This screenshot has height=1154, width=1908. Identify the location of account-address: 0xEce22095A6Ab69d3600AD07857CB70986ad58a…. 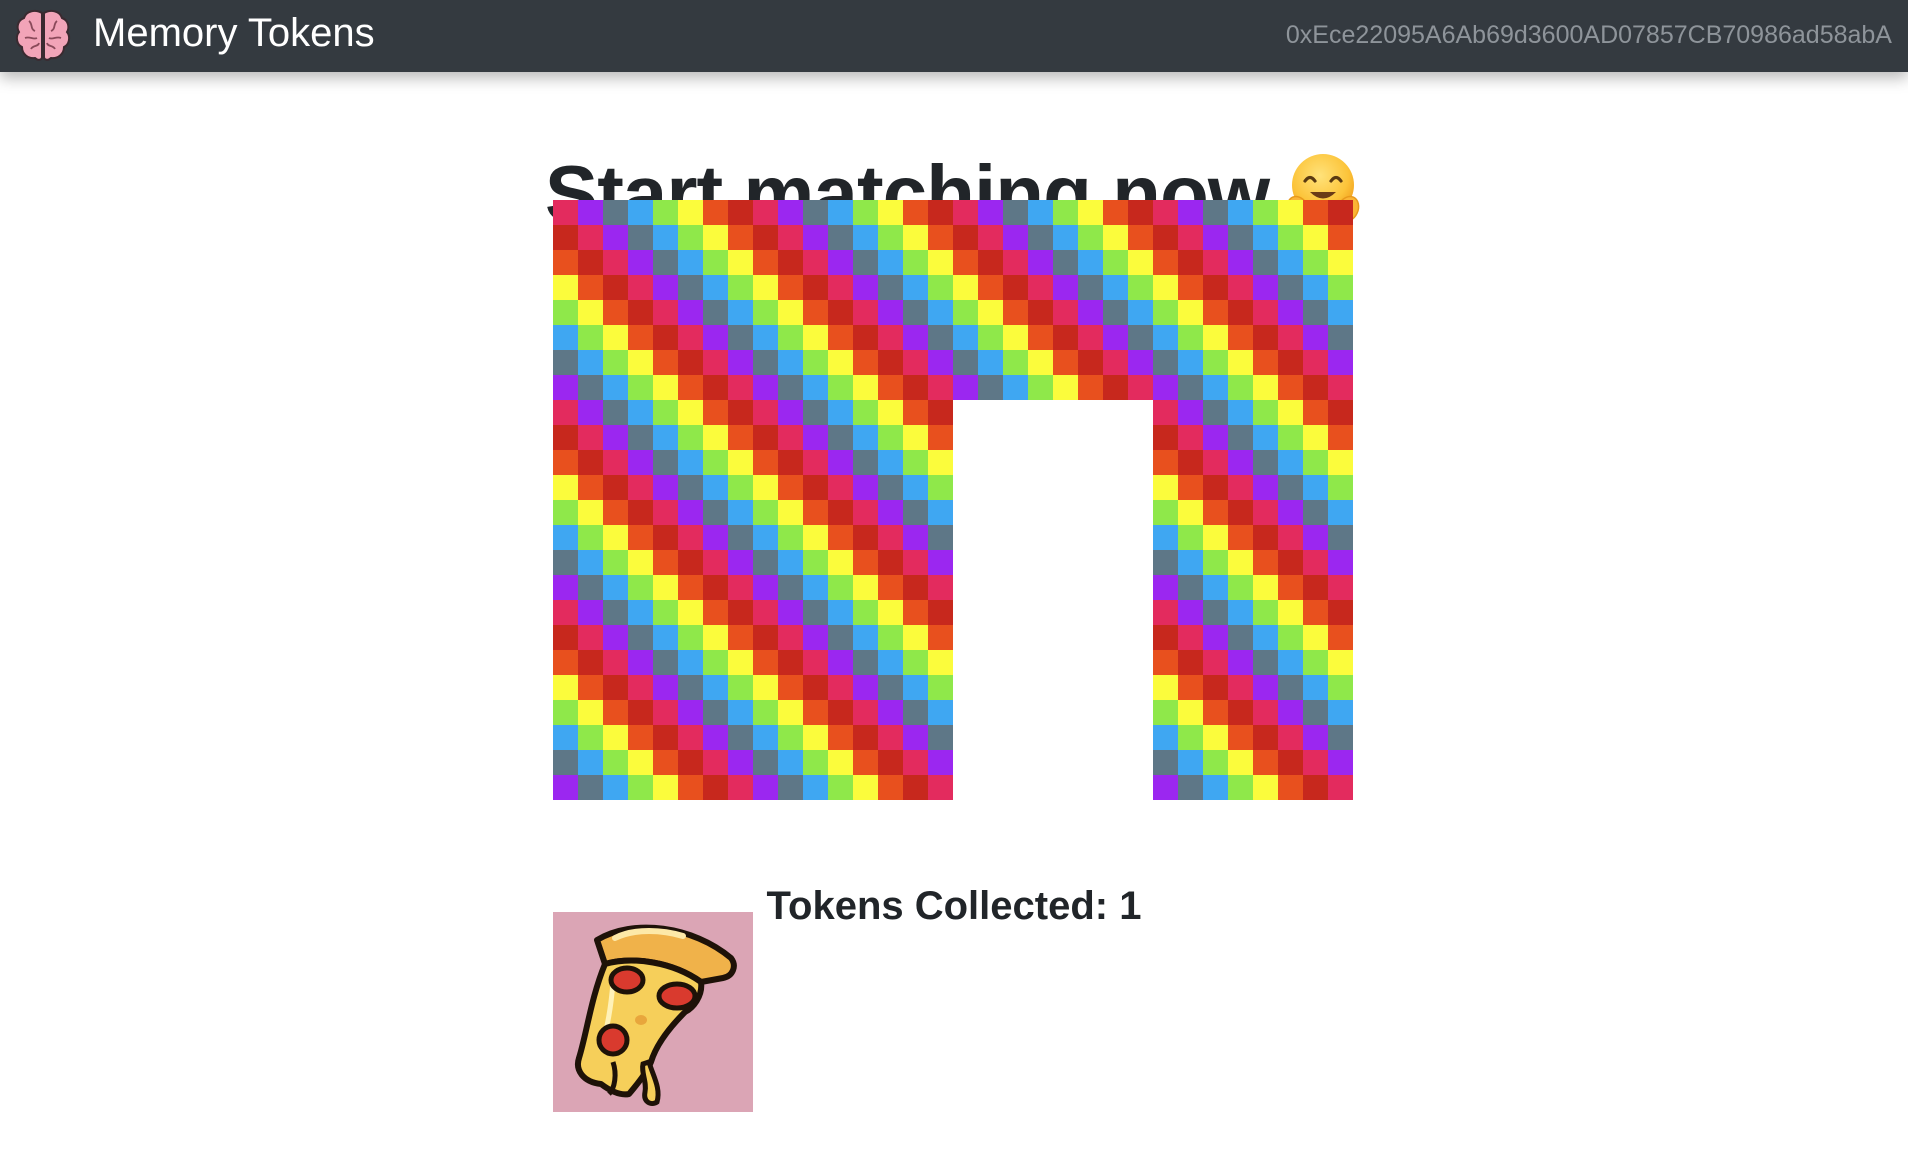
(1588, 35).